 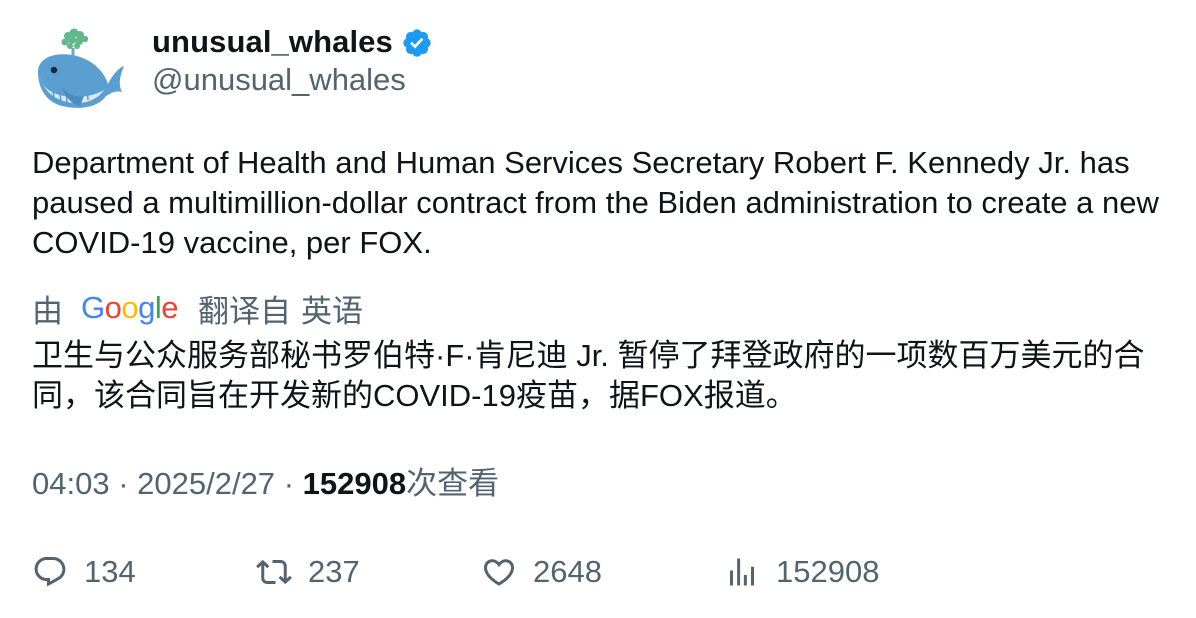 I want to click on reply-button: 134, so click(x=84, y=572).